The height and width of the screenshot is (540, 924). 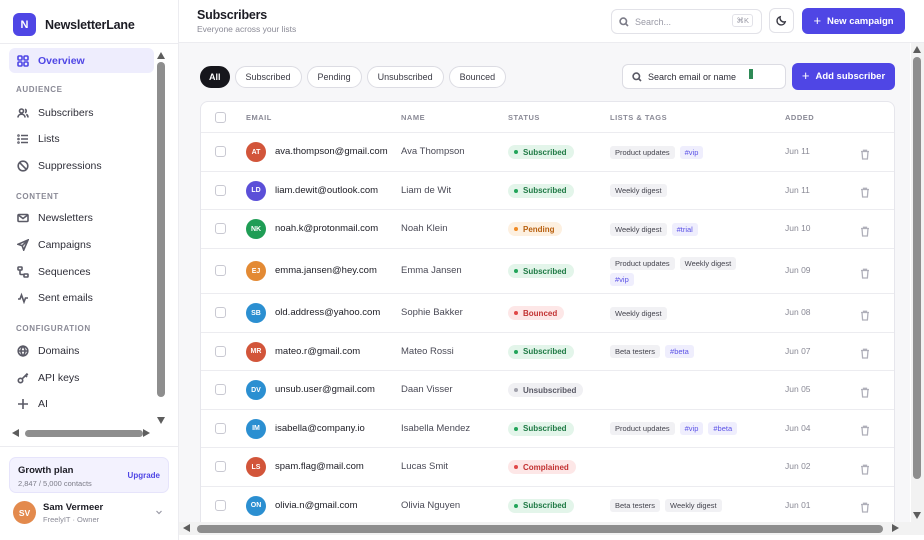 What do you see at coordinates (259, 117) in the screenshot?
I see `column-header-email: EMAIL` at bounding box center [259, 117].